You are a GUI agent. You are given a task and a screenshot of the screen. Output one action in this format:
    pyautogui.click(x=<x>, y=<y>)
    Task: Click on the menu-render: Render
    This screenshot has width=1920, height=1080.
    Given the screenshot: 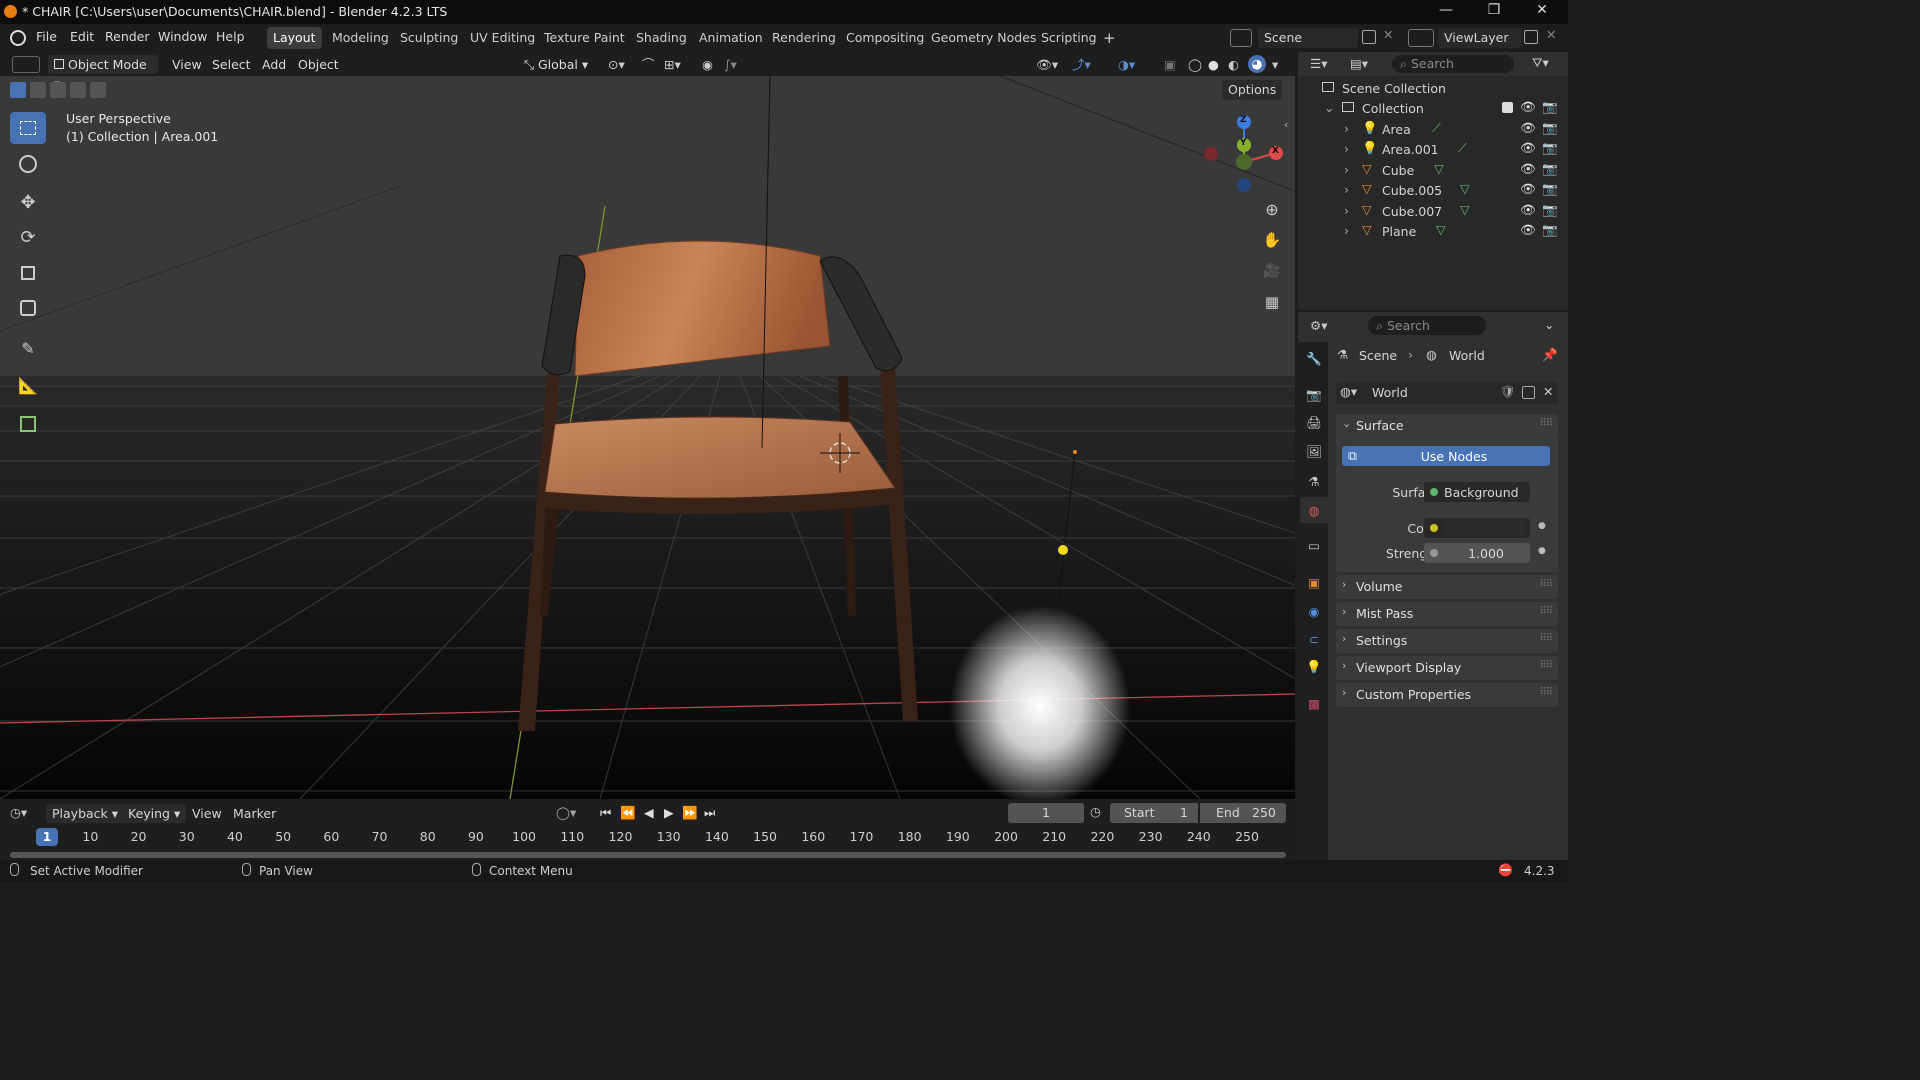 What is the action you would take?
    pyautogui.click(x=127, y=36)
    